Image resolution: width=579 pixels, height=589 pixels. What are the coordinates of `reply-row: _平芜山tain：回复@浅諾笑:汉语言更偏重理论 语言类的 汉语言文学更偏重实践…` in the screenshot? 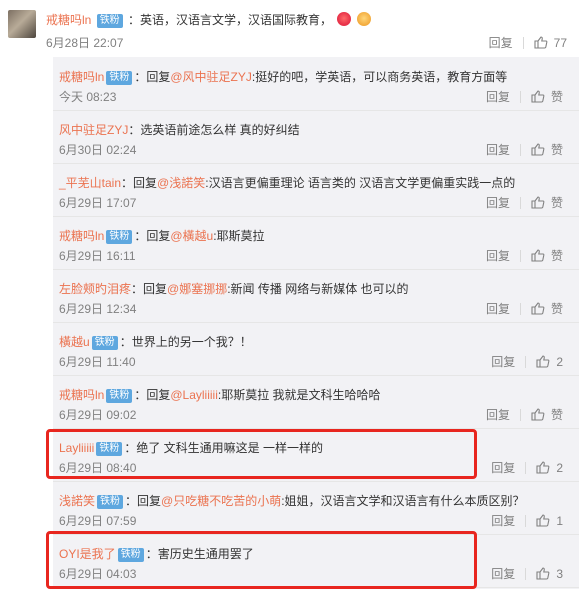 It's located at (316, 190).